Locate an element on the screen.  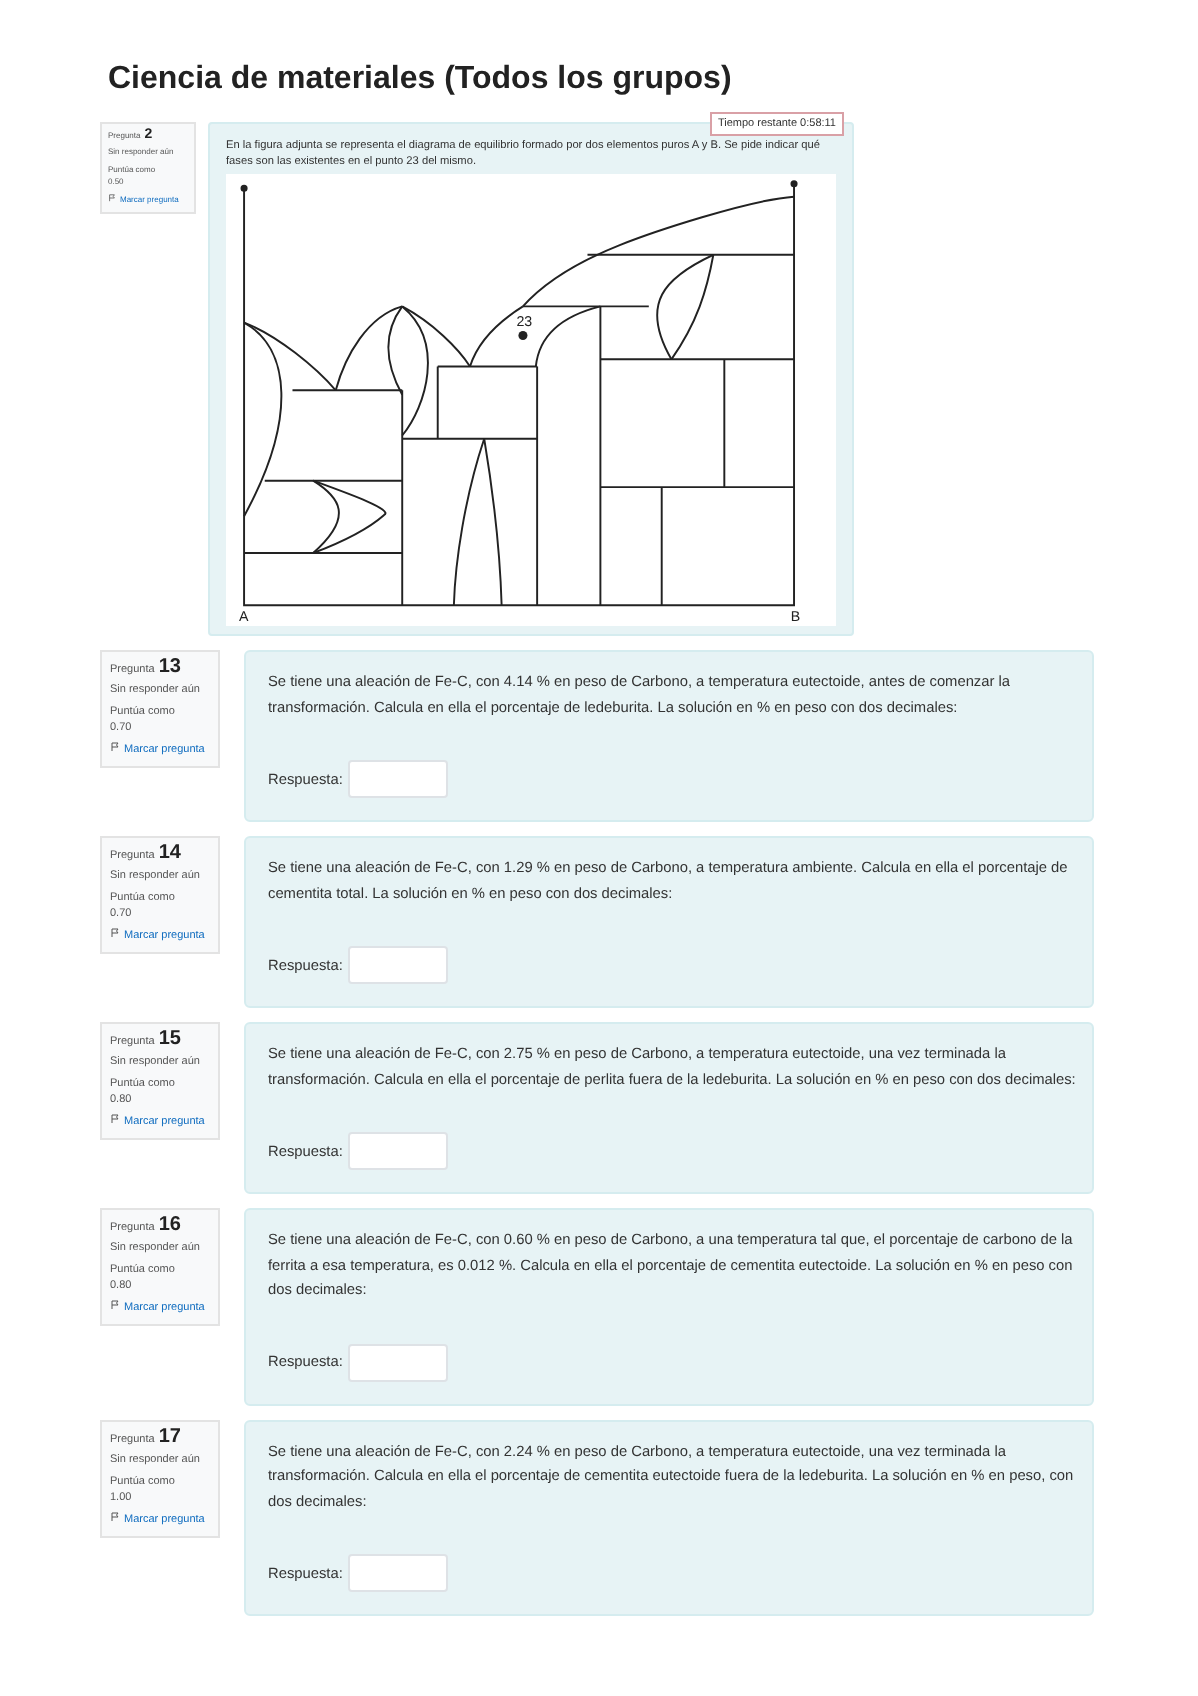
question-number: 17 is located at coordinates (169, 1437).